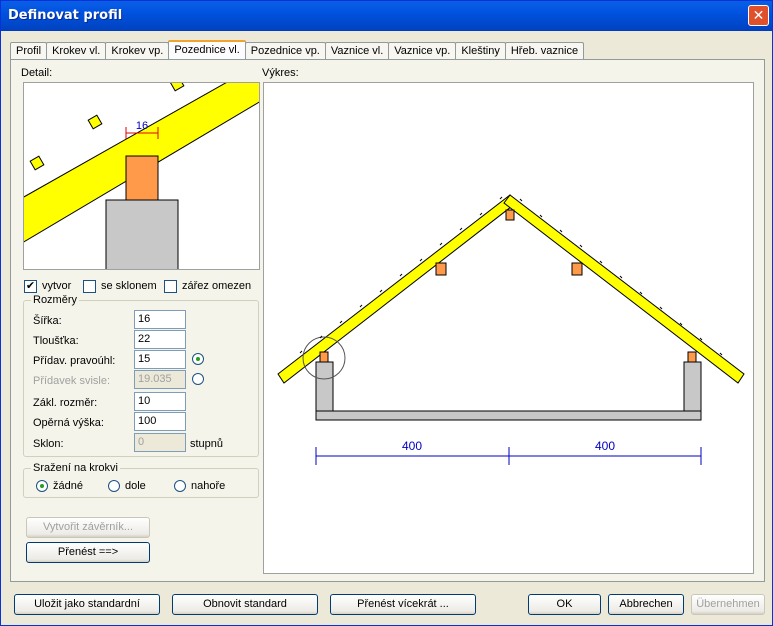 The width and height of the screenshot is (773, 626). Describe the element at coordinates (29, 51) in the screenshot. I see `tab-profil: Profil` at that location.